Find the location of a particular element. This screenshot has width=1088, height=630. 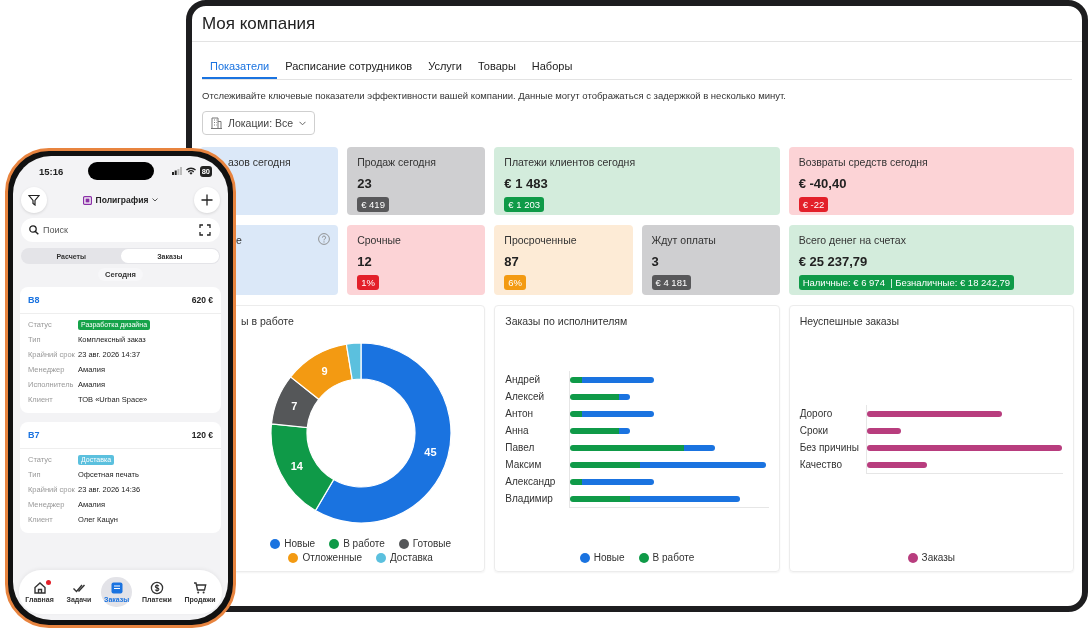

status-time: 15:16 is located at coordinates (51, 171).